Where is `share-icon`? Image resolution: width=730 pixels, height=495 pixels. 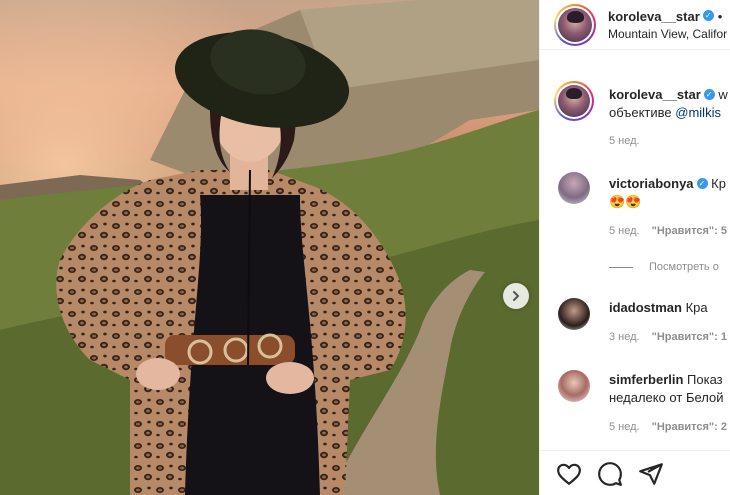
share-icon is located at coordinates (651, 474).